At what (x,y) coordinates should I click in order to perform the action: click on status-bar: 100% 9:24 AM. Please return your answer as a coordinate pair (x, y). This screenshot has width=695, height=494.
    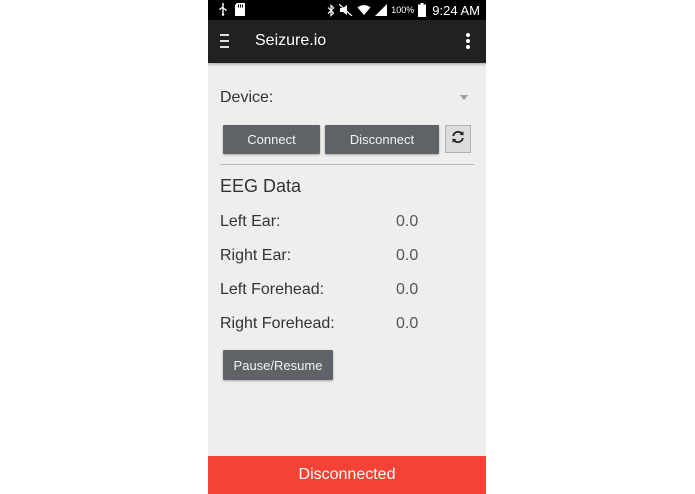
    Looking at the image, I should click on (347, 10).